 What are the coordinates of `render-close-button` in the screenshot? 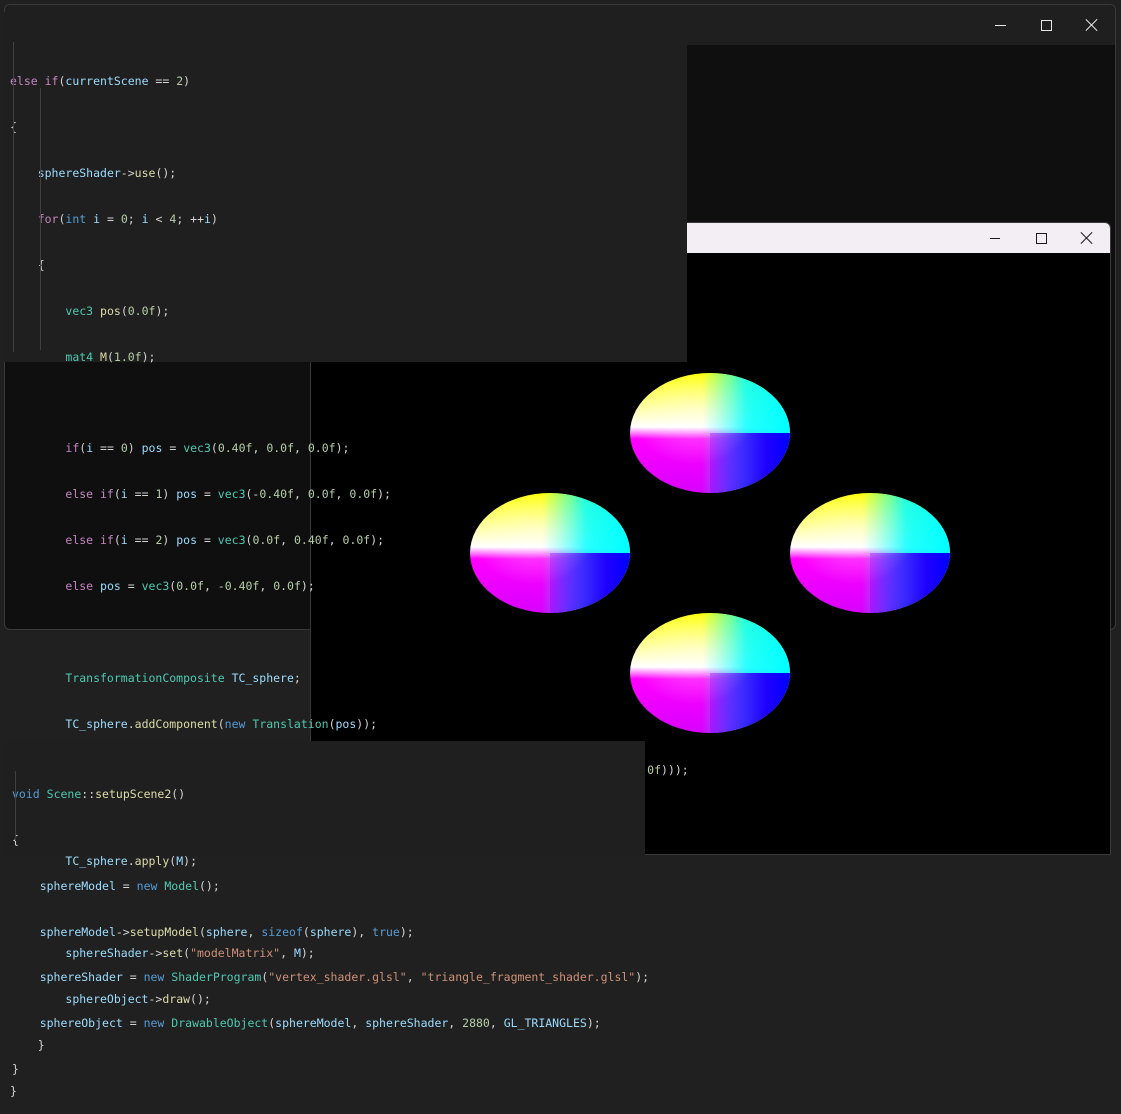 It's located at (1087, 238).